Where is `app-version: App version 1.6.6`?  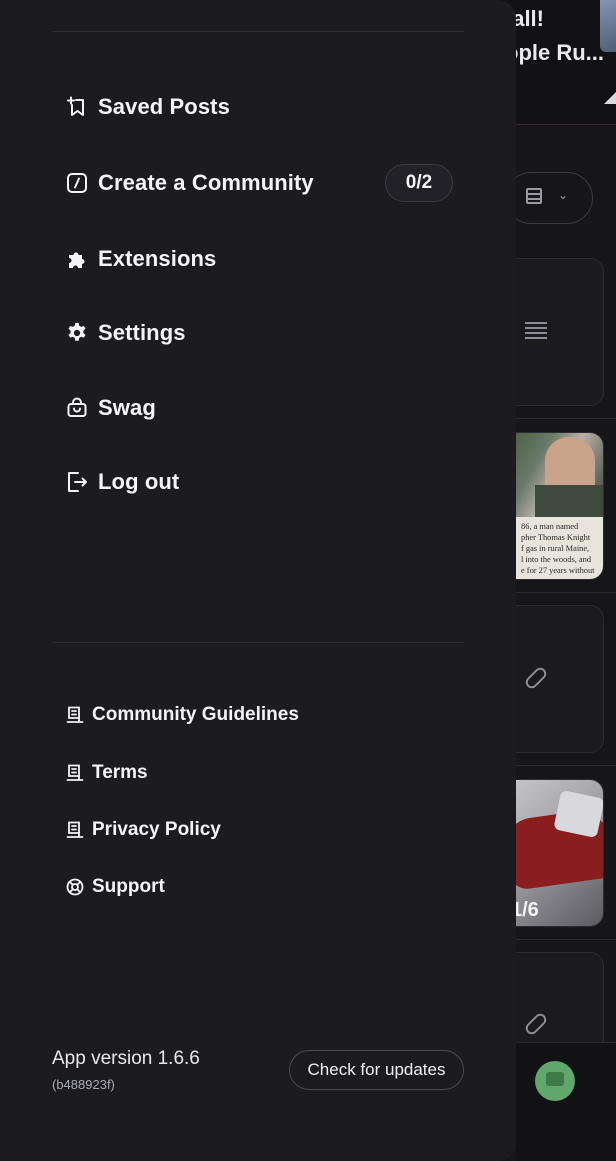
app-version: App version 1.6.6 is located at coordinates (126, 1058).